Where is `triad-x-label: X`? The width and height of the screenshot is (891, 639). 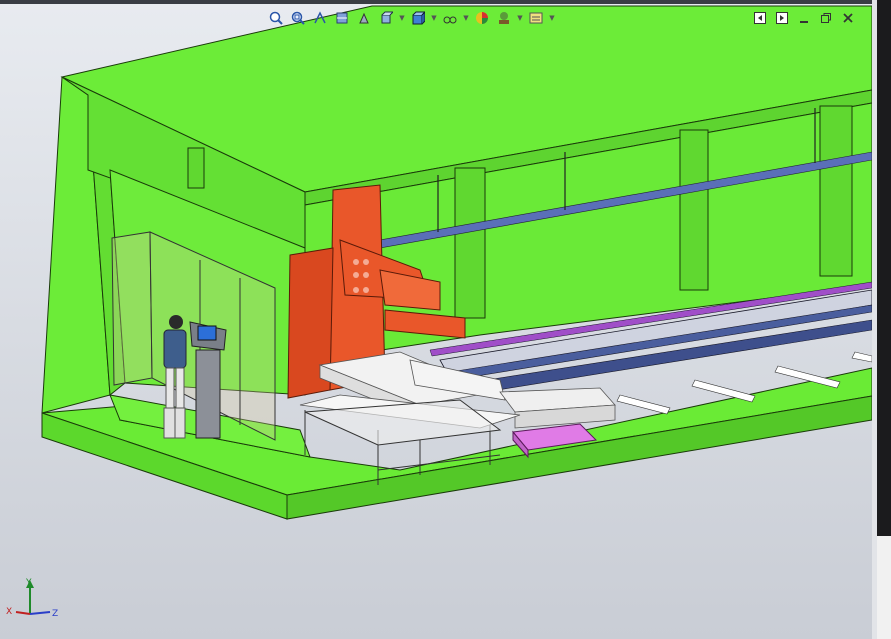 triad-x-label: X is located at coordinates (9, 612).